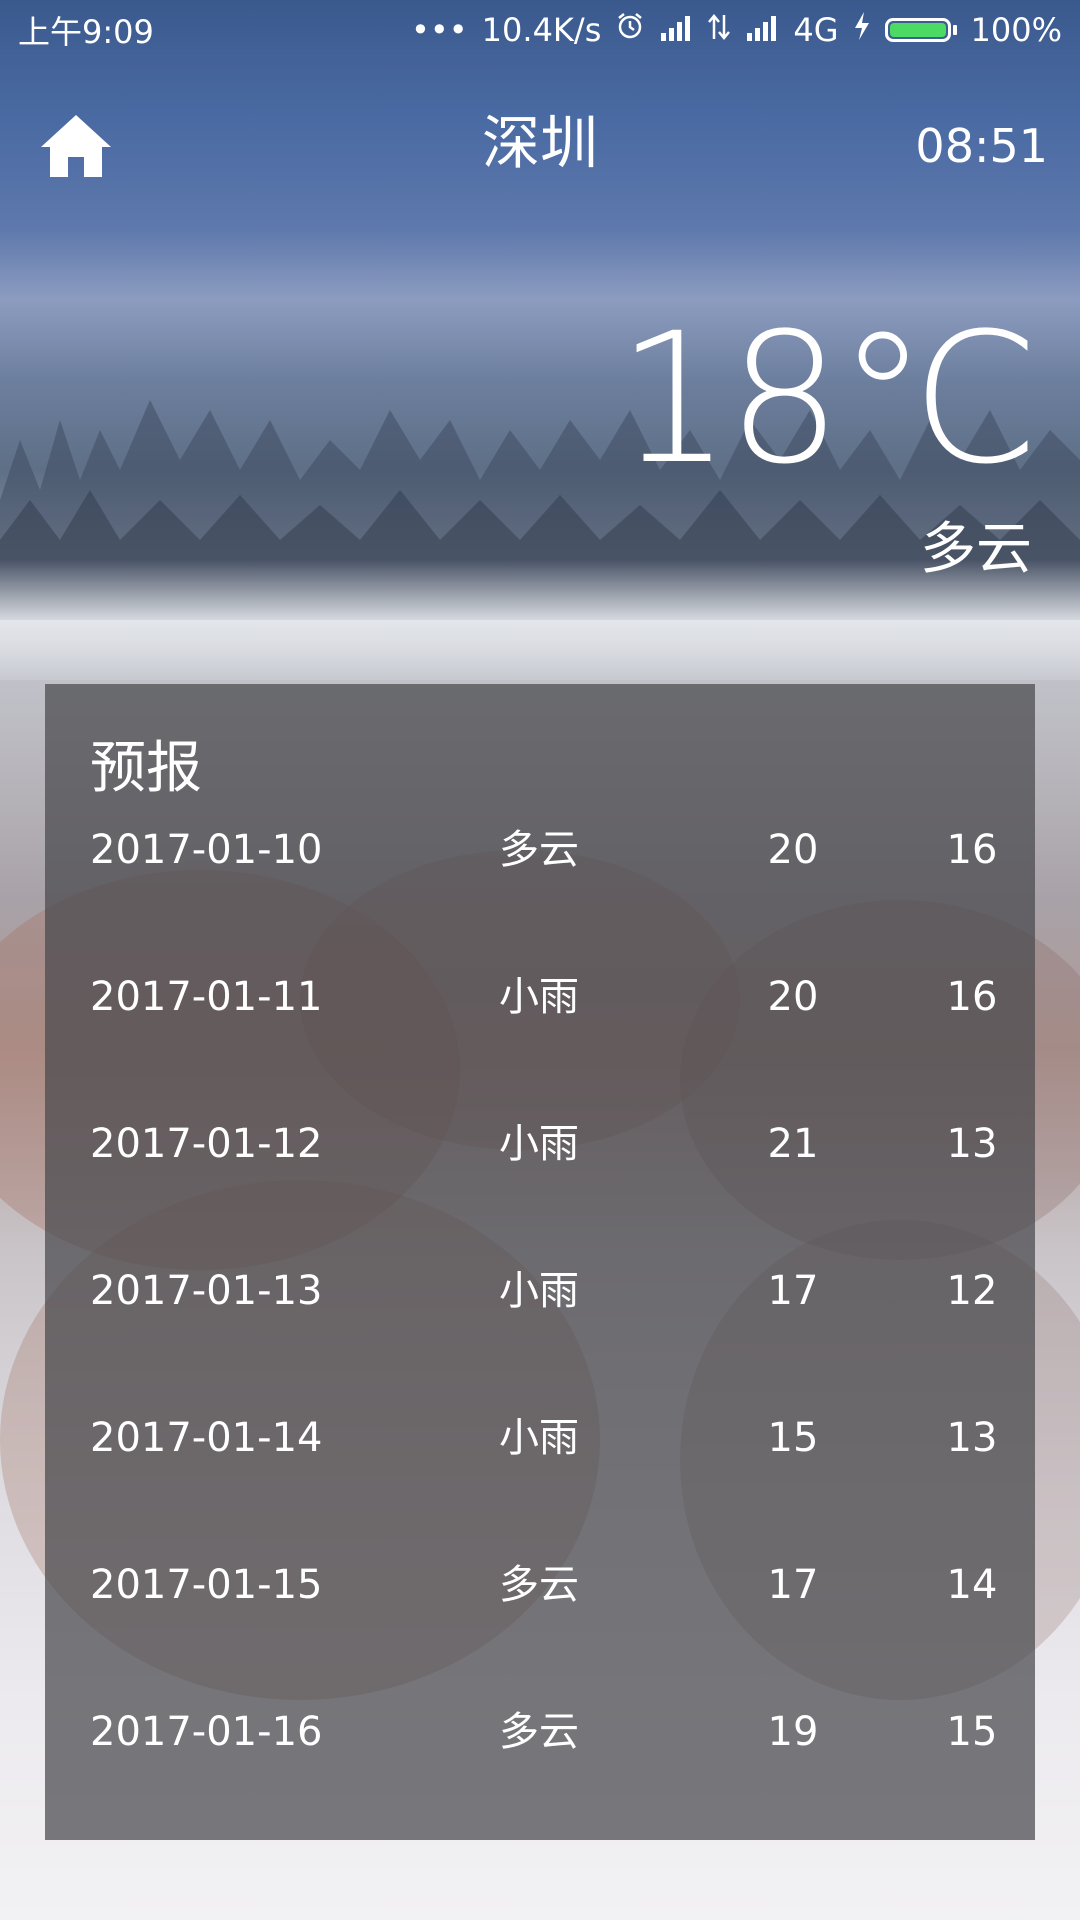 Image resolution: width=1080 pixels, height=1920 pixels. I want to click on forecast-row: 2017-01-16 多云 19 15, so click(540, 1775).